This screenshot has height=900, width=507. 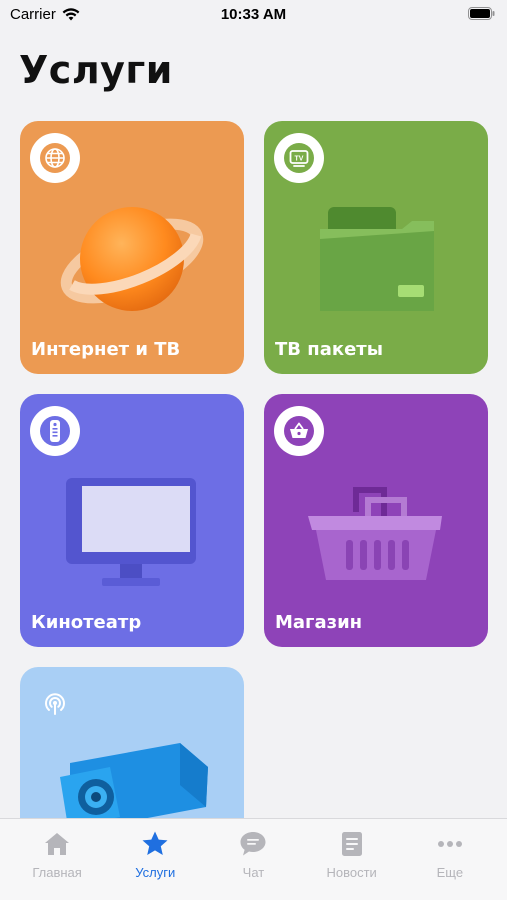 What do you see at coordinates (57, 844) in the screenshot?
I see `home-icon` at bounding box center [57, 844].